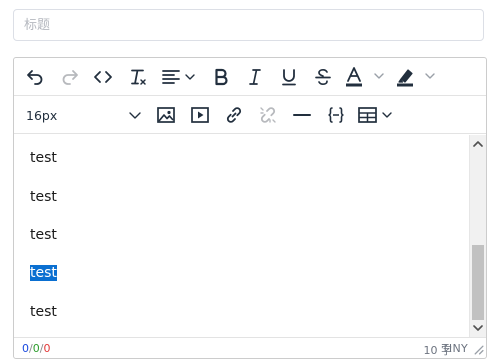 This screenshot has height=364, width=502. I want to click on counters: 0/0/0, so click(36, 348).